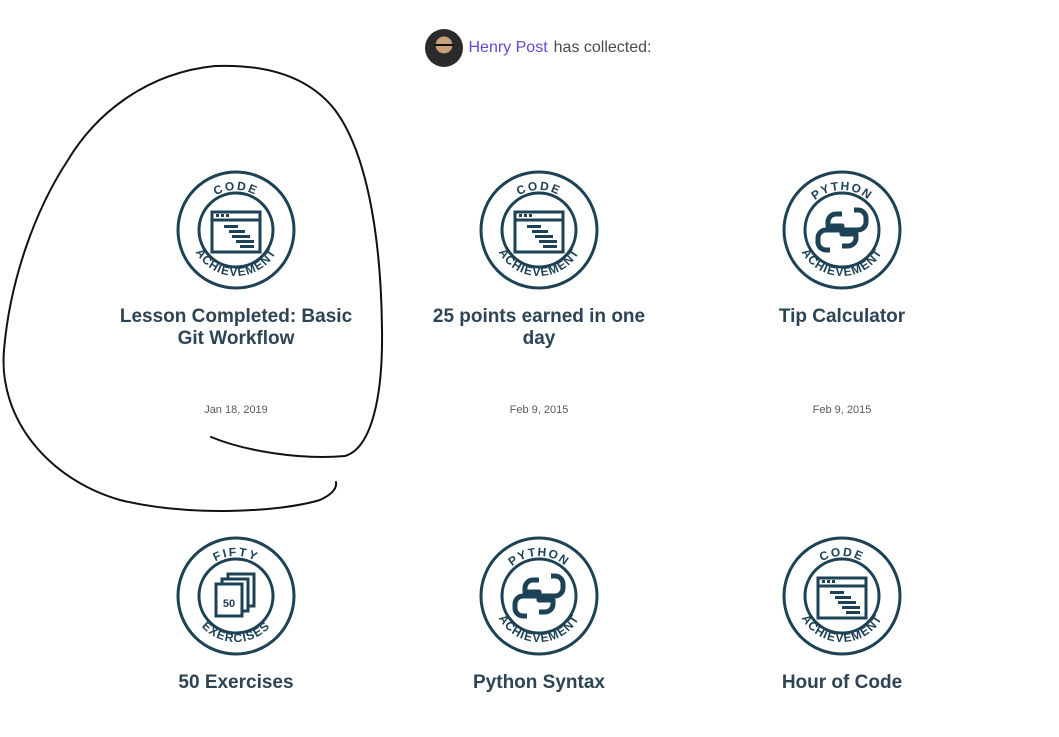 The height and width of the screenshot is (737, 1059). What do you see at coordinates (236, 682) in the screenshot?
I see `badge-title: 50 Exercises` at bounding box center [236, 682].